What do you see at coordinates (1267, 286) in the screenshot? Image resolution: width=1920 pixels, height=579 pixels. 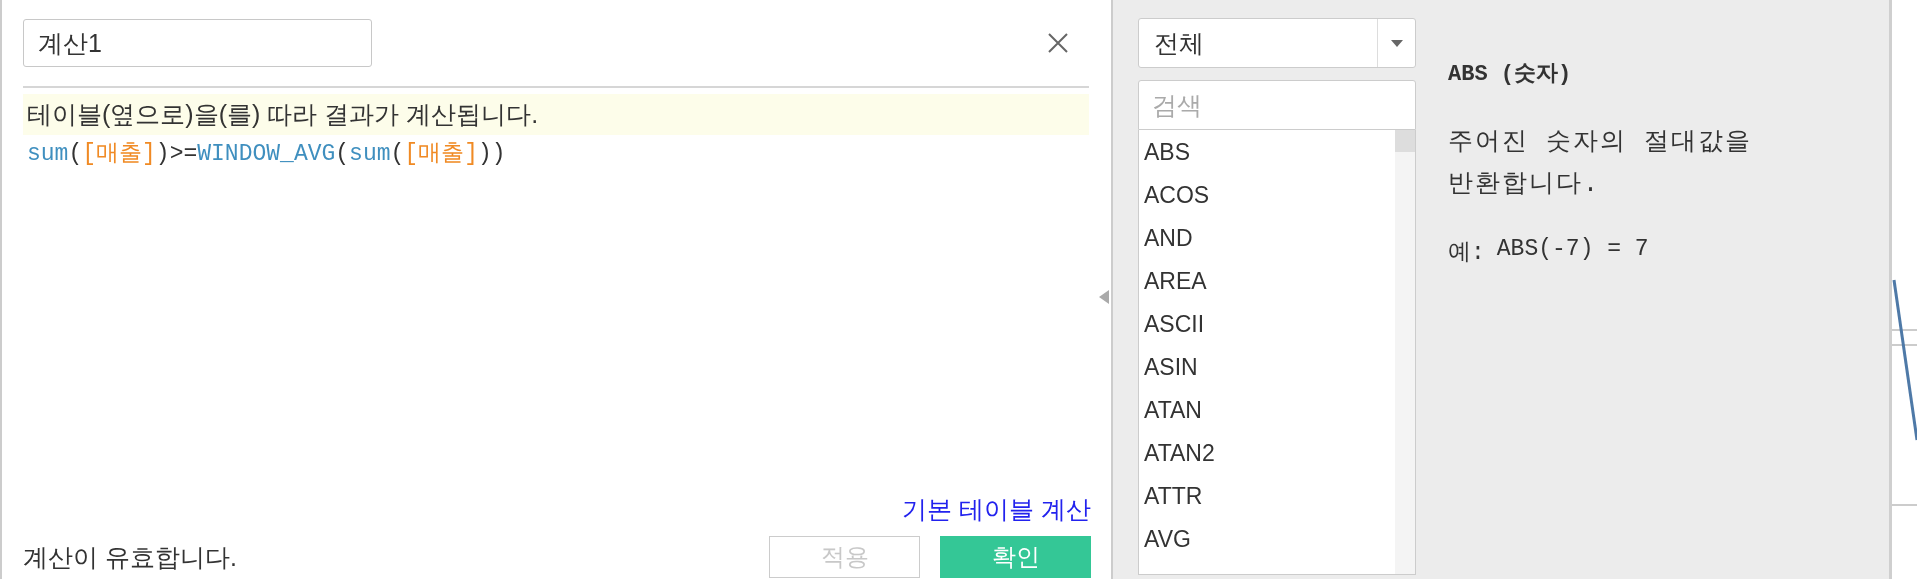 I see `function-list-item: AREA` at bounding box center [1267, 286].